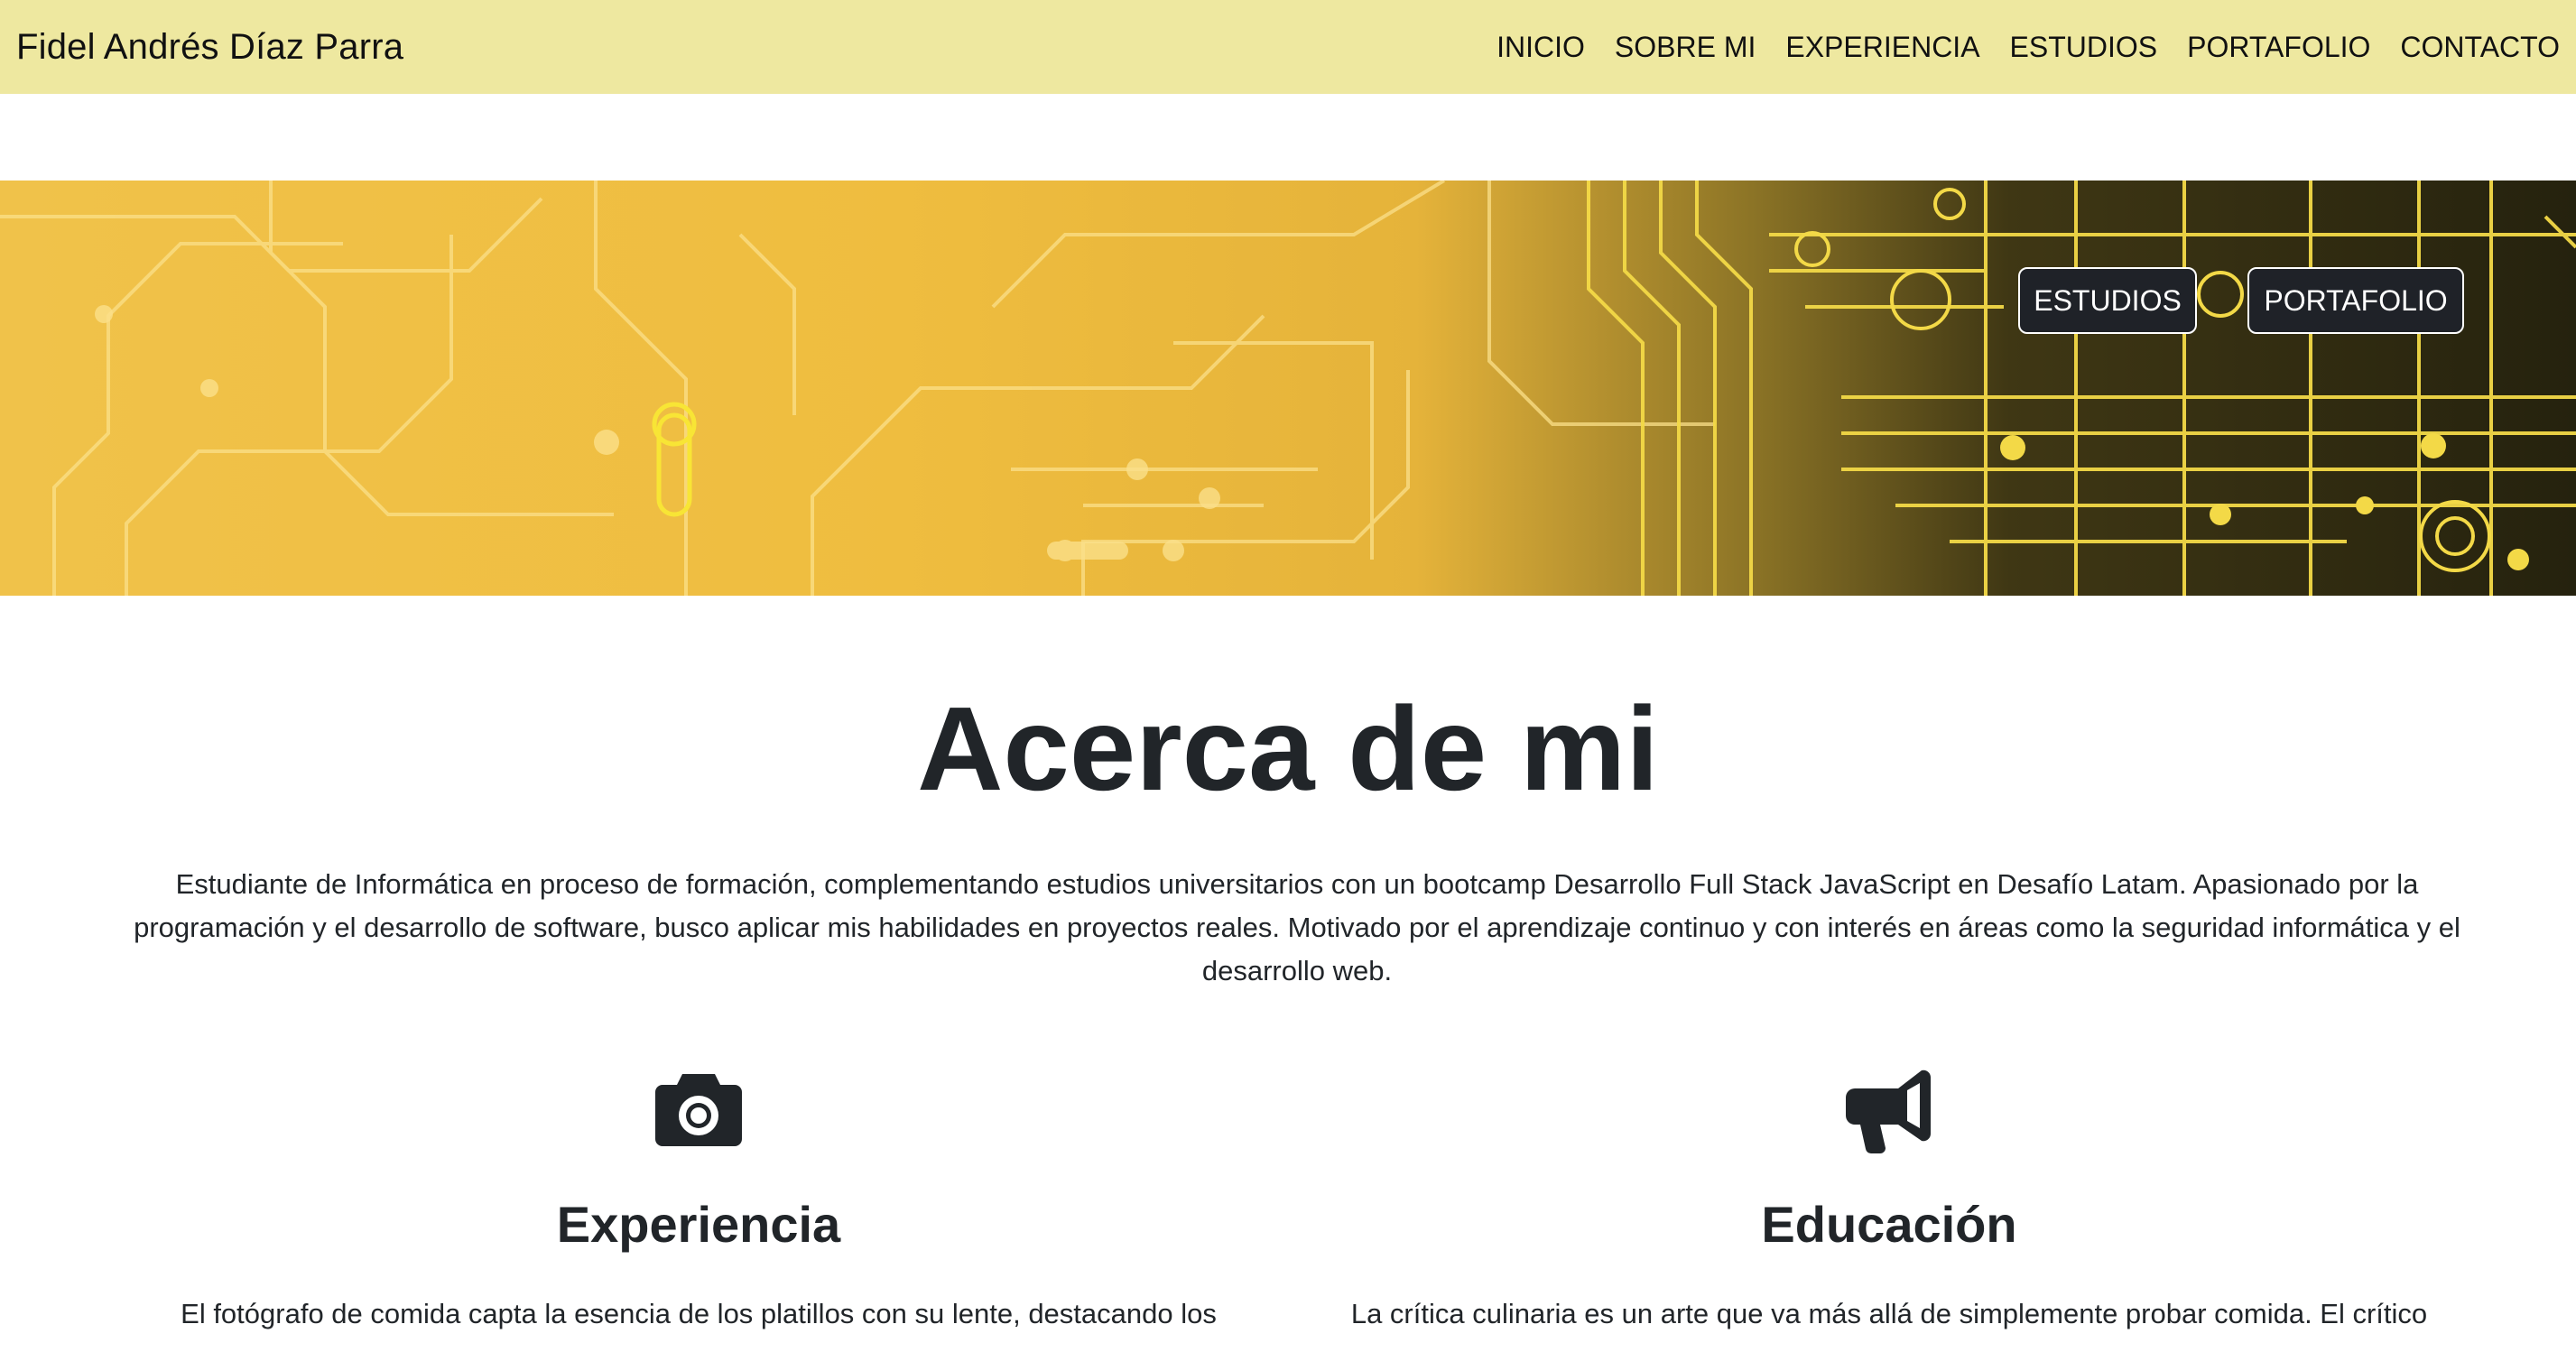 The height and width of the screenshot is (1352, 2576). I want to click on nav-link-portafolio: PORTAFOLIO, so click(2278, 47).